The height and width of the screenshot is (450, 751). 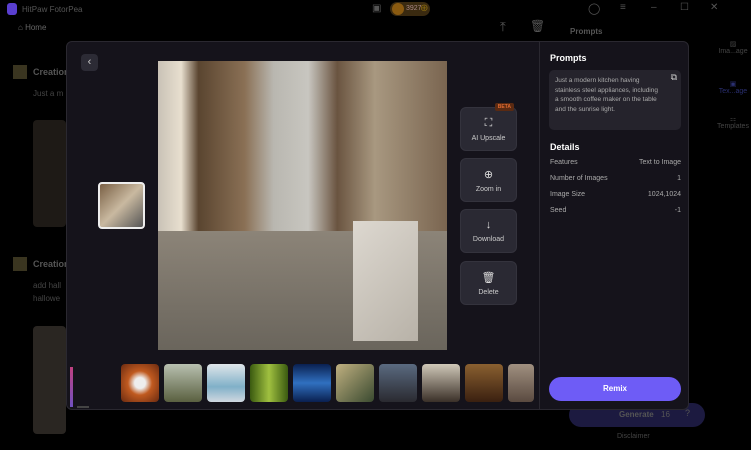 What do you see at coordinates (568, 58) in the screenshot?
I see `prompts-title: Prompts` at bounding box center [568, 58].